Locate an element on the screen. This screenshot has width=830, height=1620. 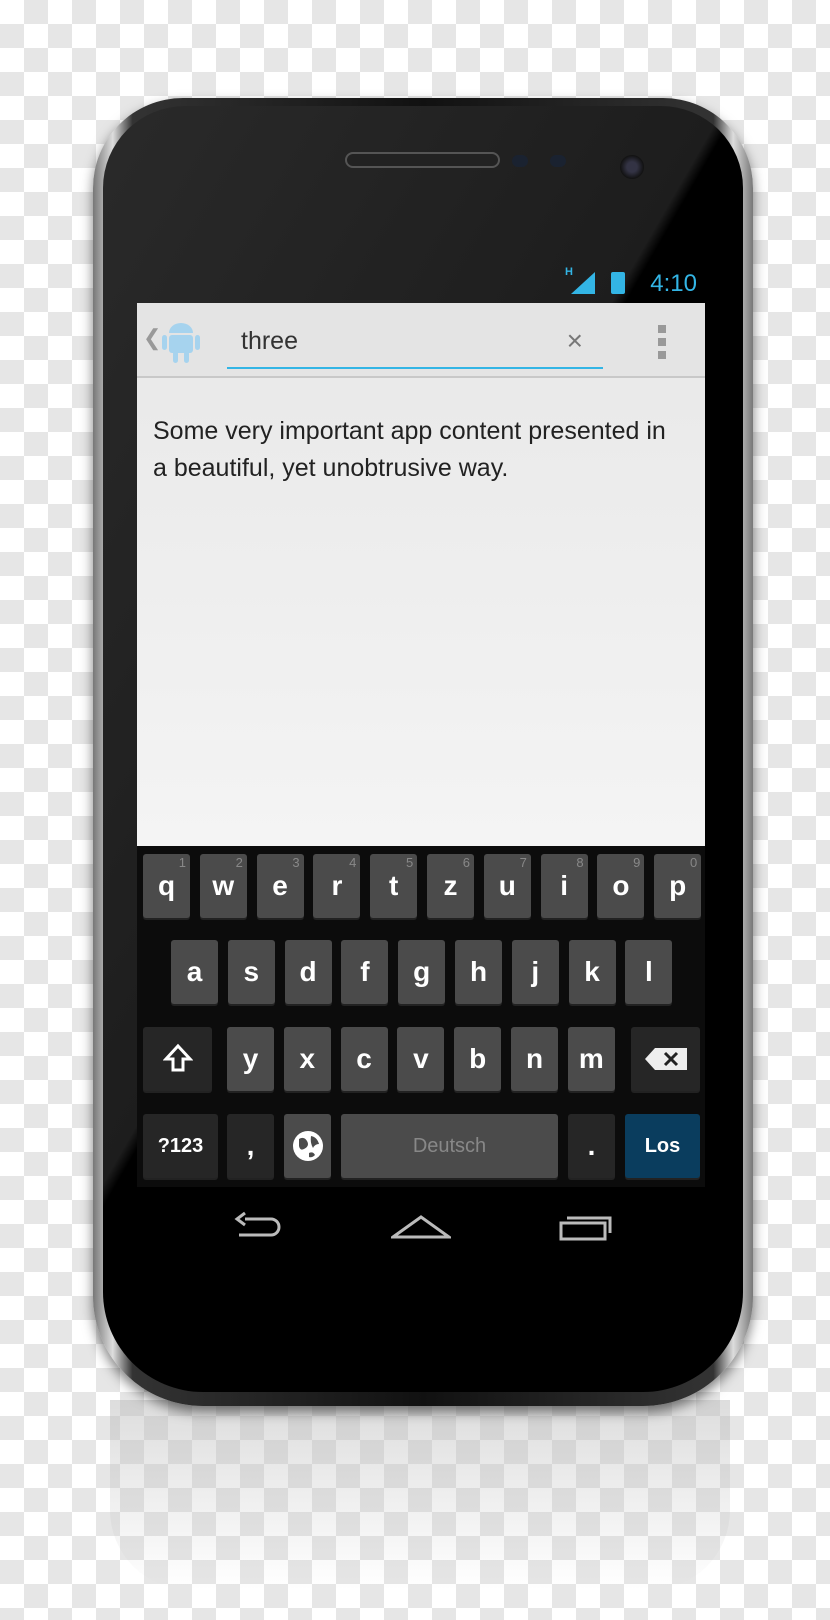
key-d: d is located at coordinates (308, 972).